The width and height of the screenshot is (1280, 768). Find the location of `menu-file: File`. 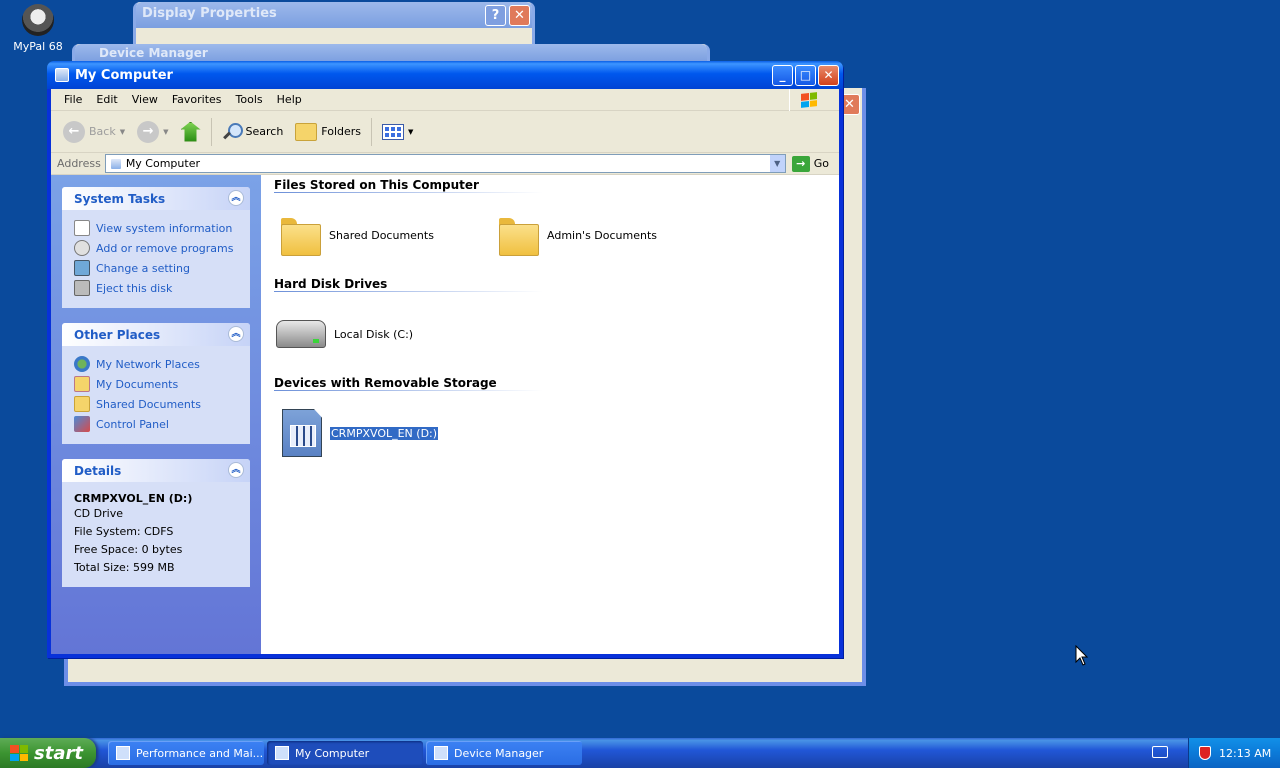

menu-file: File is located at coordinates (73, 99).